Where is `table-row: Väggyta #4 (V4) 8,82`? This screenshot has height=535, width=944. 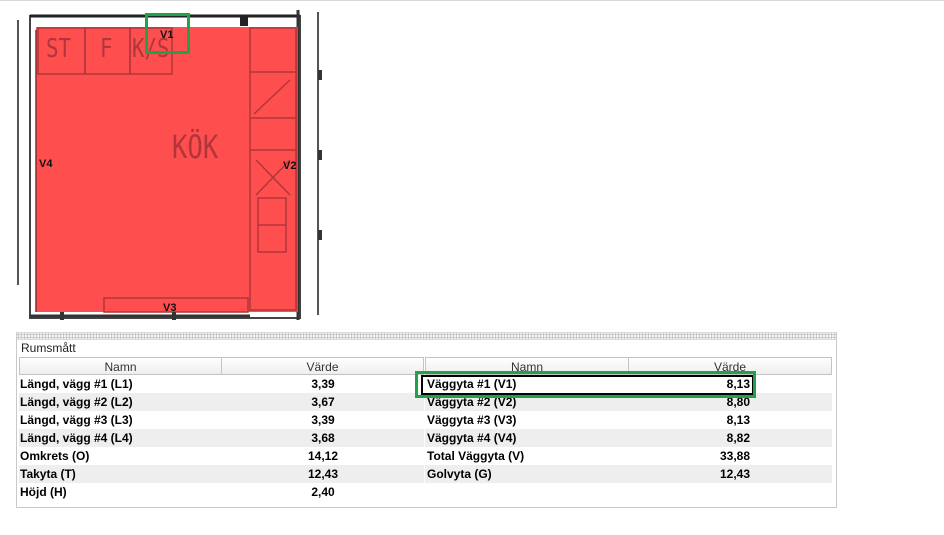
table-row: Väggyta #4 (V4) 8,82 is located at coordinates (628, 438).